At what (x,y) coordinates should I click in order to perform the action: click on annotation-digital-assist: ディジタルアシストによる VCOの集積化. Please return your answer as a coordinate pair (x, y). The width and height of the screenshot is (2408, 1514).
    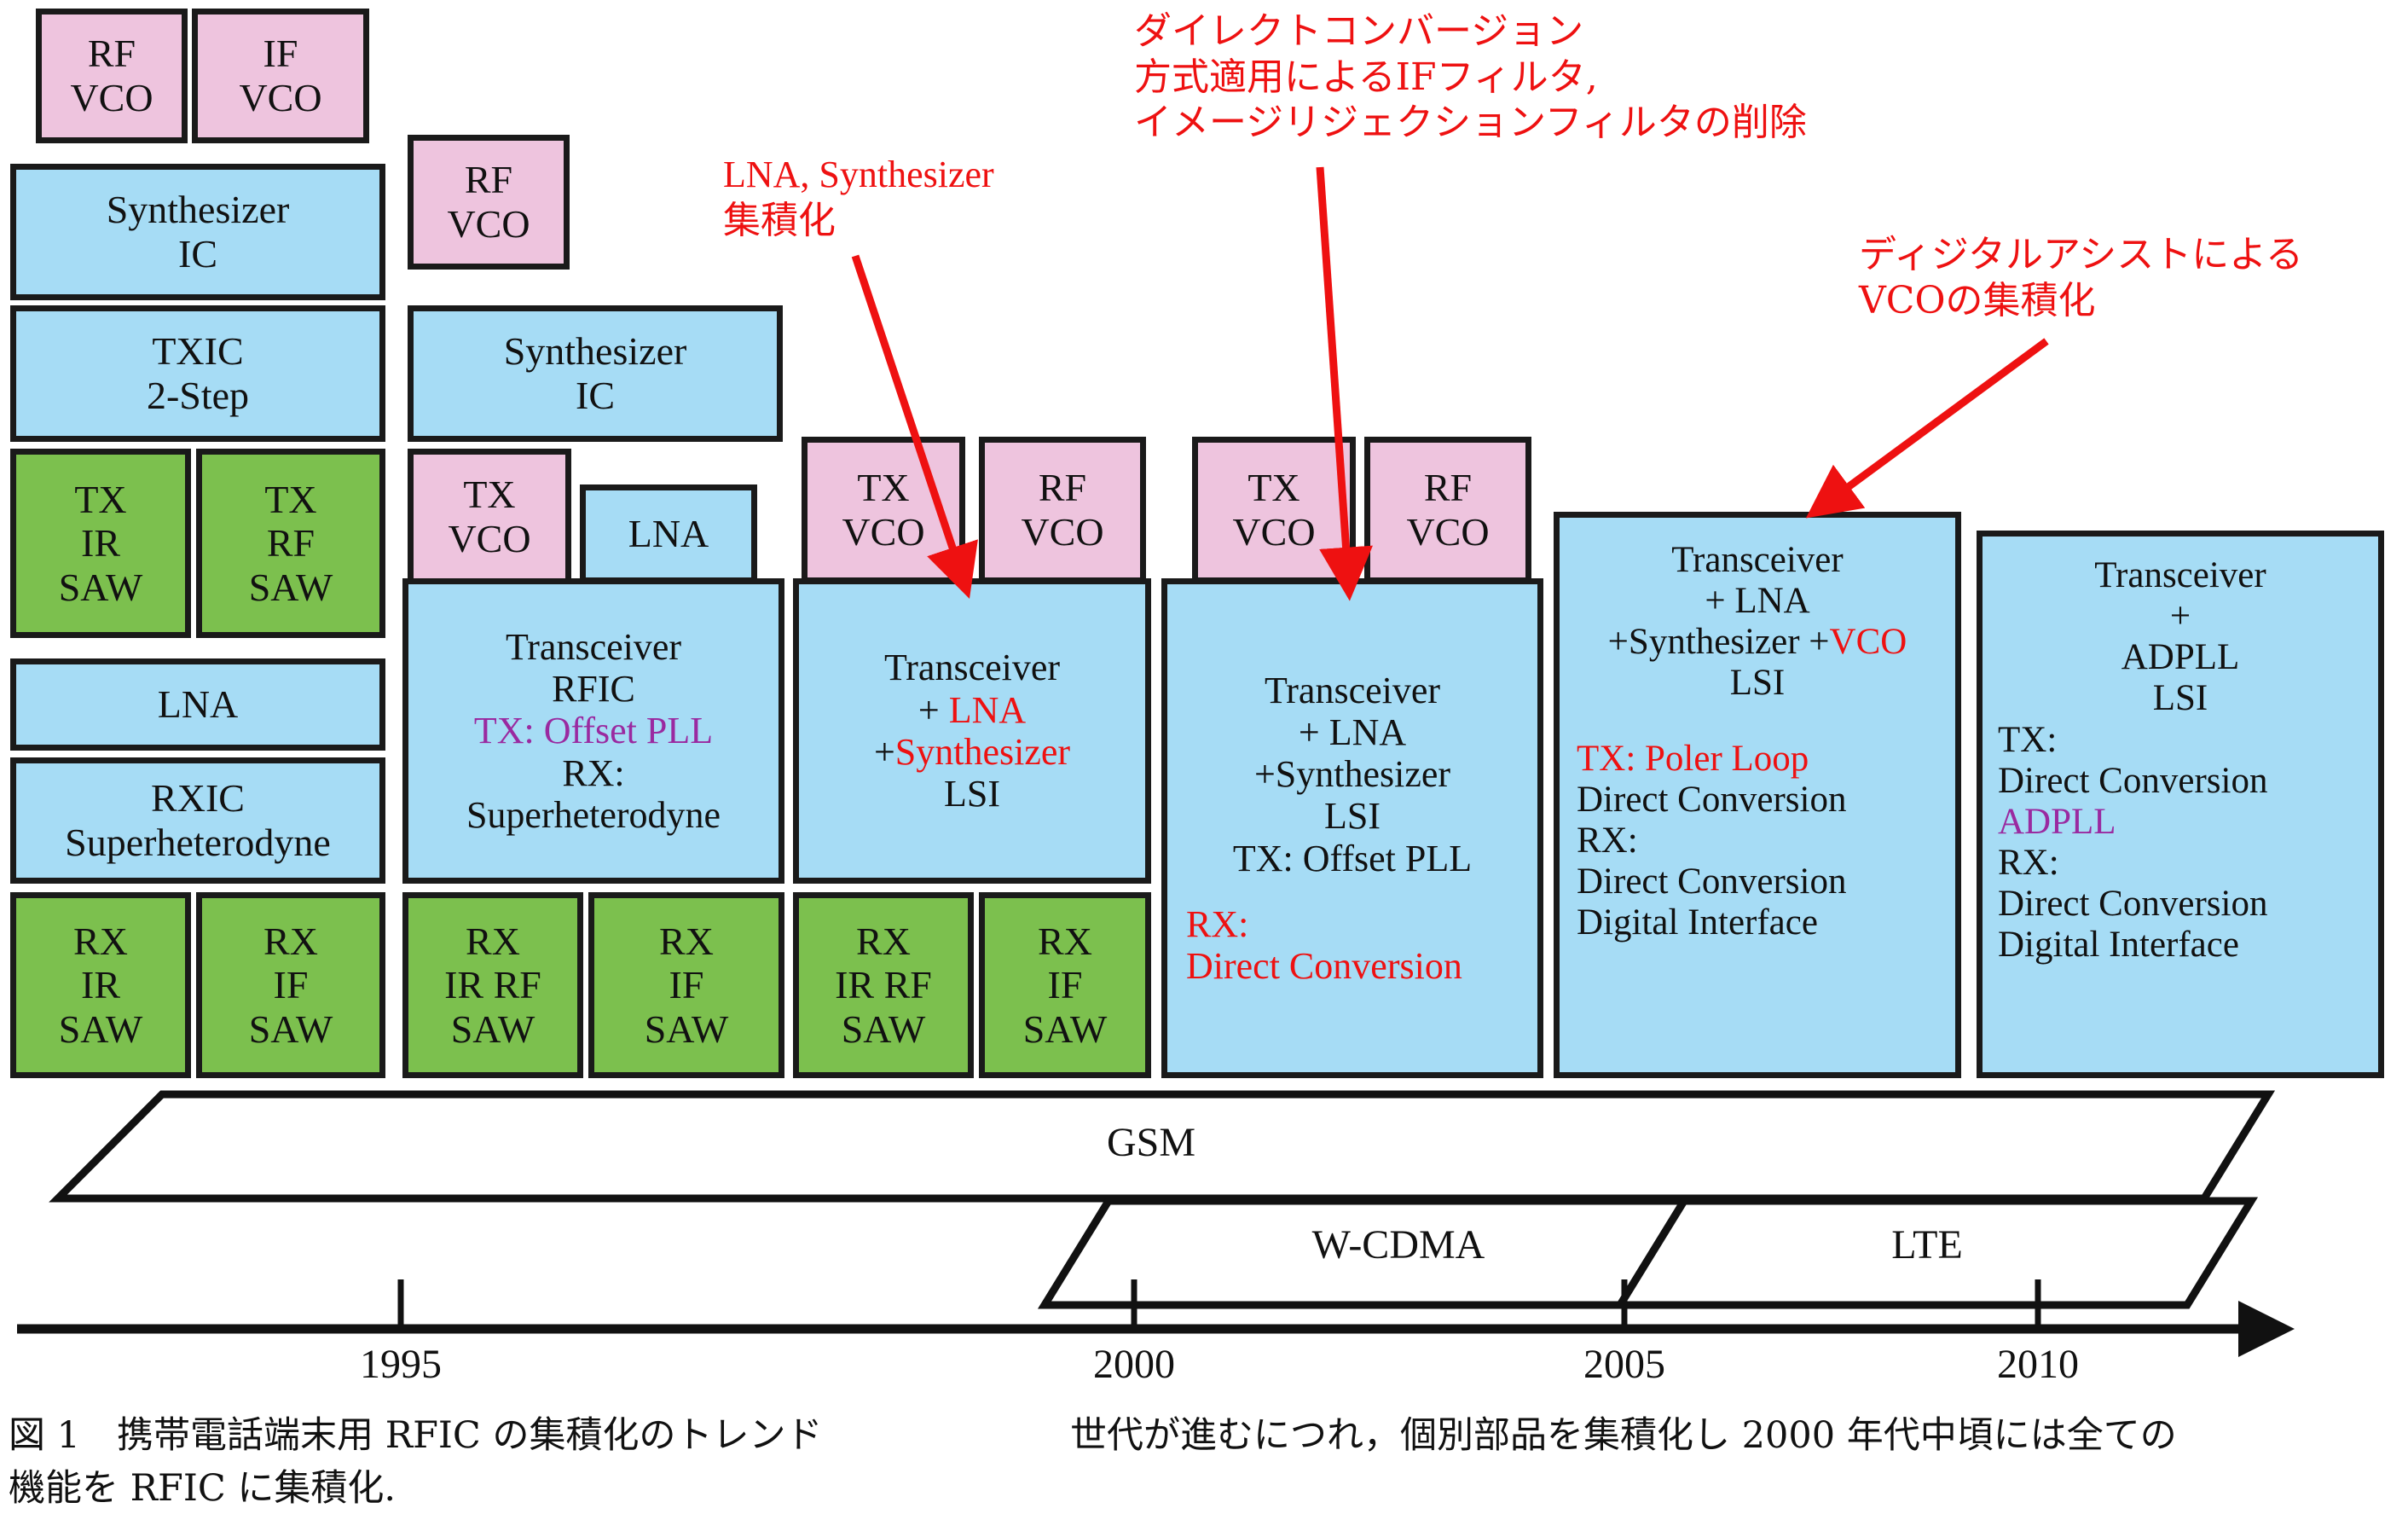
    Looking at the image, I should click on (2081, 277).